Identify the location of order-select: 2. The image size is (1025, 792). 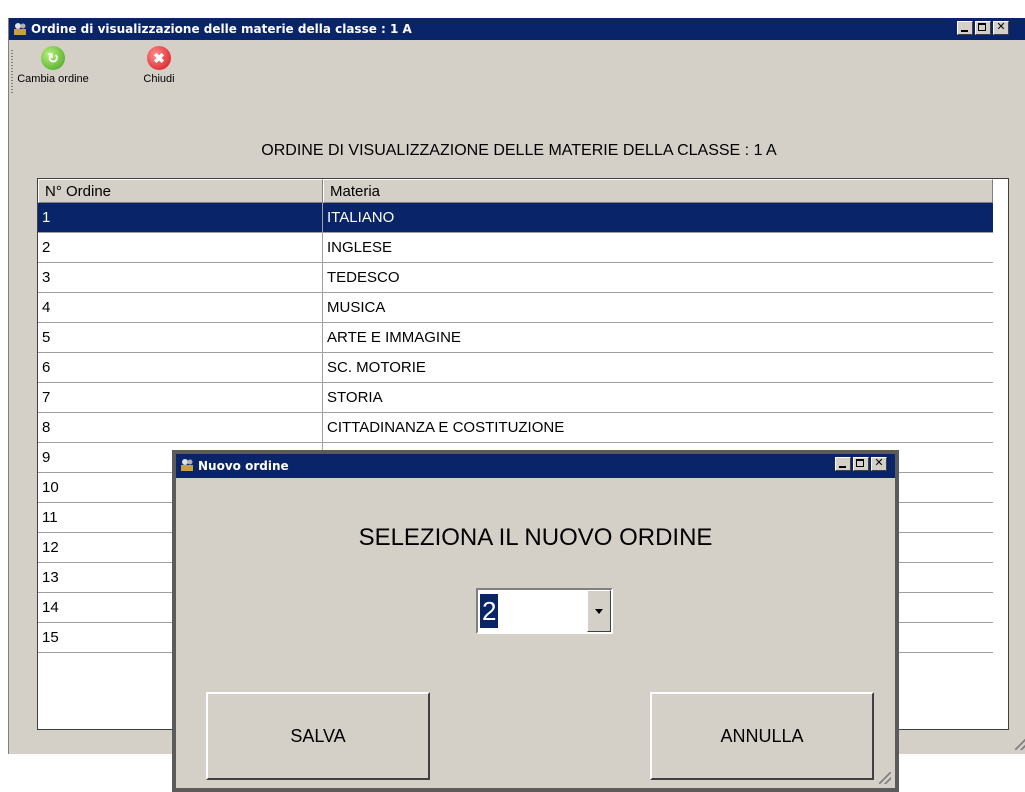
(544, 611).